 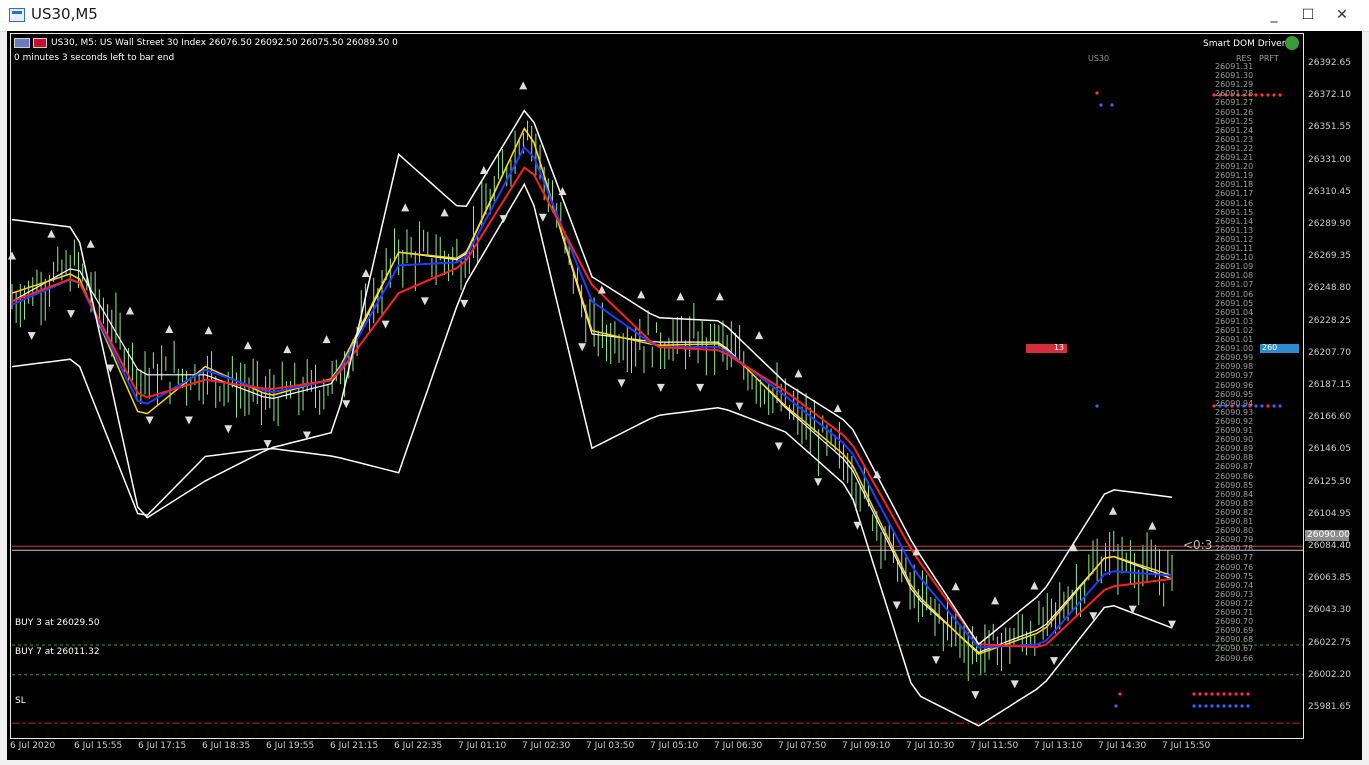 I want to click on dom-price-level: 26091.22, so click(x=1234, y=148).